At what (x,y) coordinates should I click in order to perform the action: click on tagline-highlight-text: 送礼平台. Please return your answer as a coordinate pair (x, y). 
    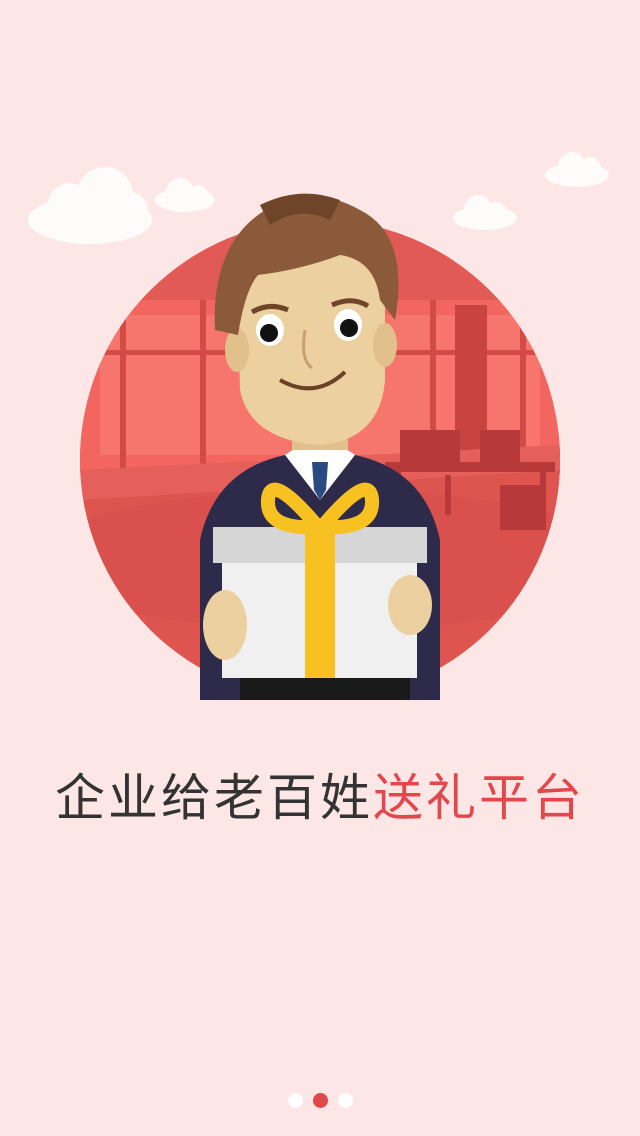
    Looking at the image, I should click on (479, 798).